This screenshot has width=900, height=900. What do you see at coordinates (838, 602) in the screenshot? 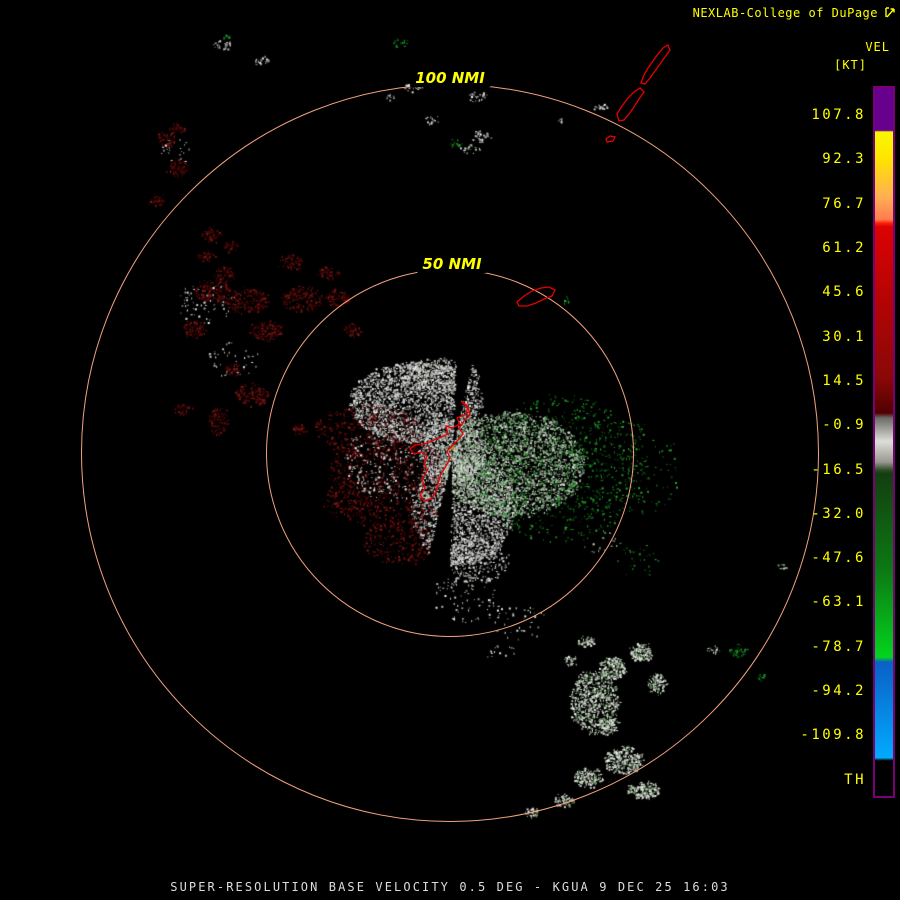
I see `colorbar-tick: -63.1` at bounding box center [838, 602].